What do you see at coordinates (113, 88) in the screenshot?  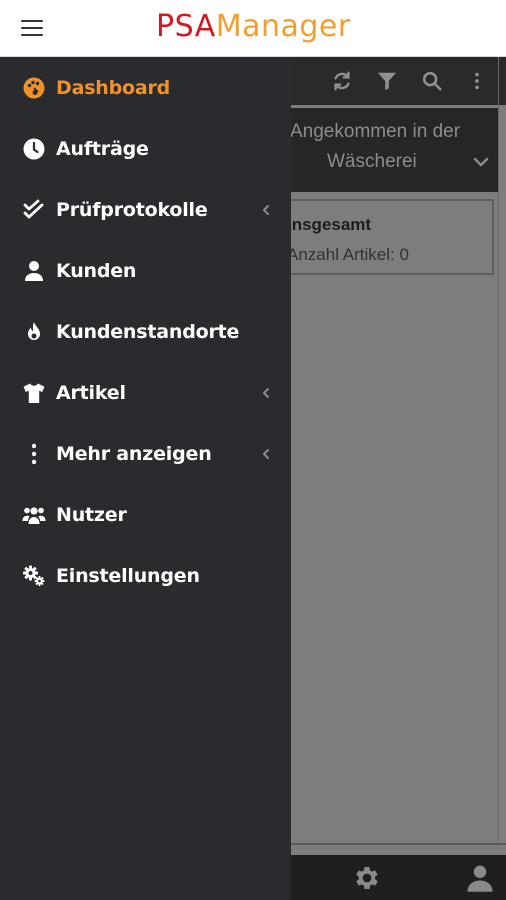 I see `sidebar-item-label: Dashboard` at bounding box center [113, 88].